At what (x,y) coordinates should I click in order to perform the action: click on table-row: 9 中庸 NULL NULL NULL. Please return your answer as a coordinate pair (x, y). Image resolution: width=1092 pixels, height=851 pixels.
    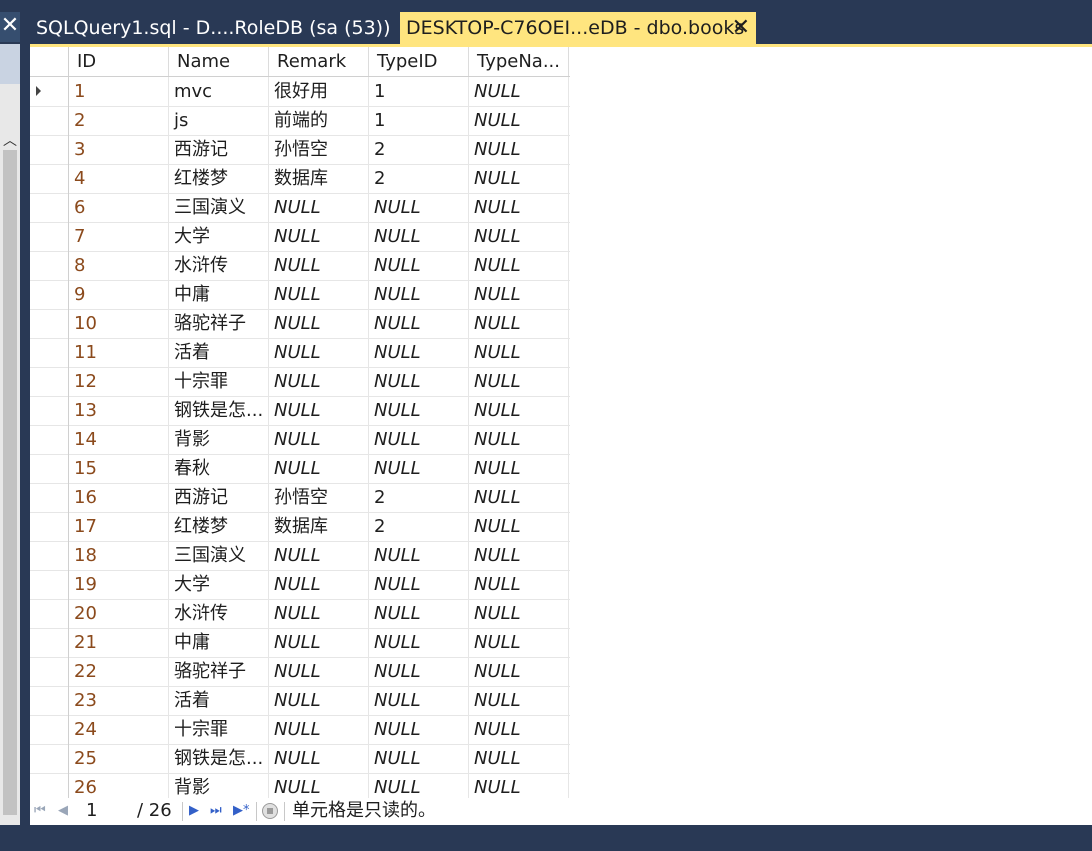
    Looking at the image, I should click on (300, 295).